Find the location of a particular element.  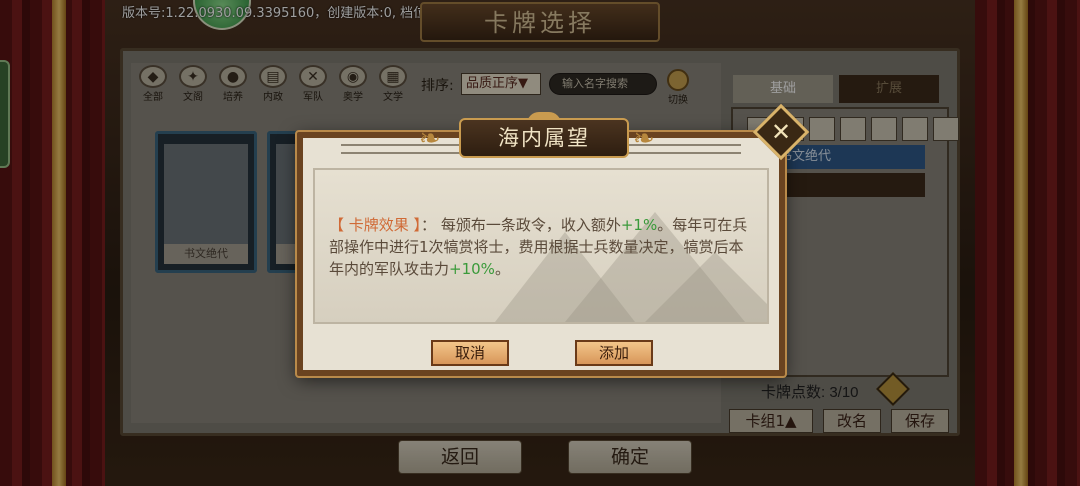

effect-bonus-value: +10% is located at coordinates (472, 269).